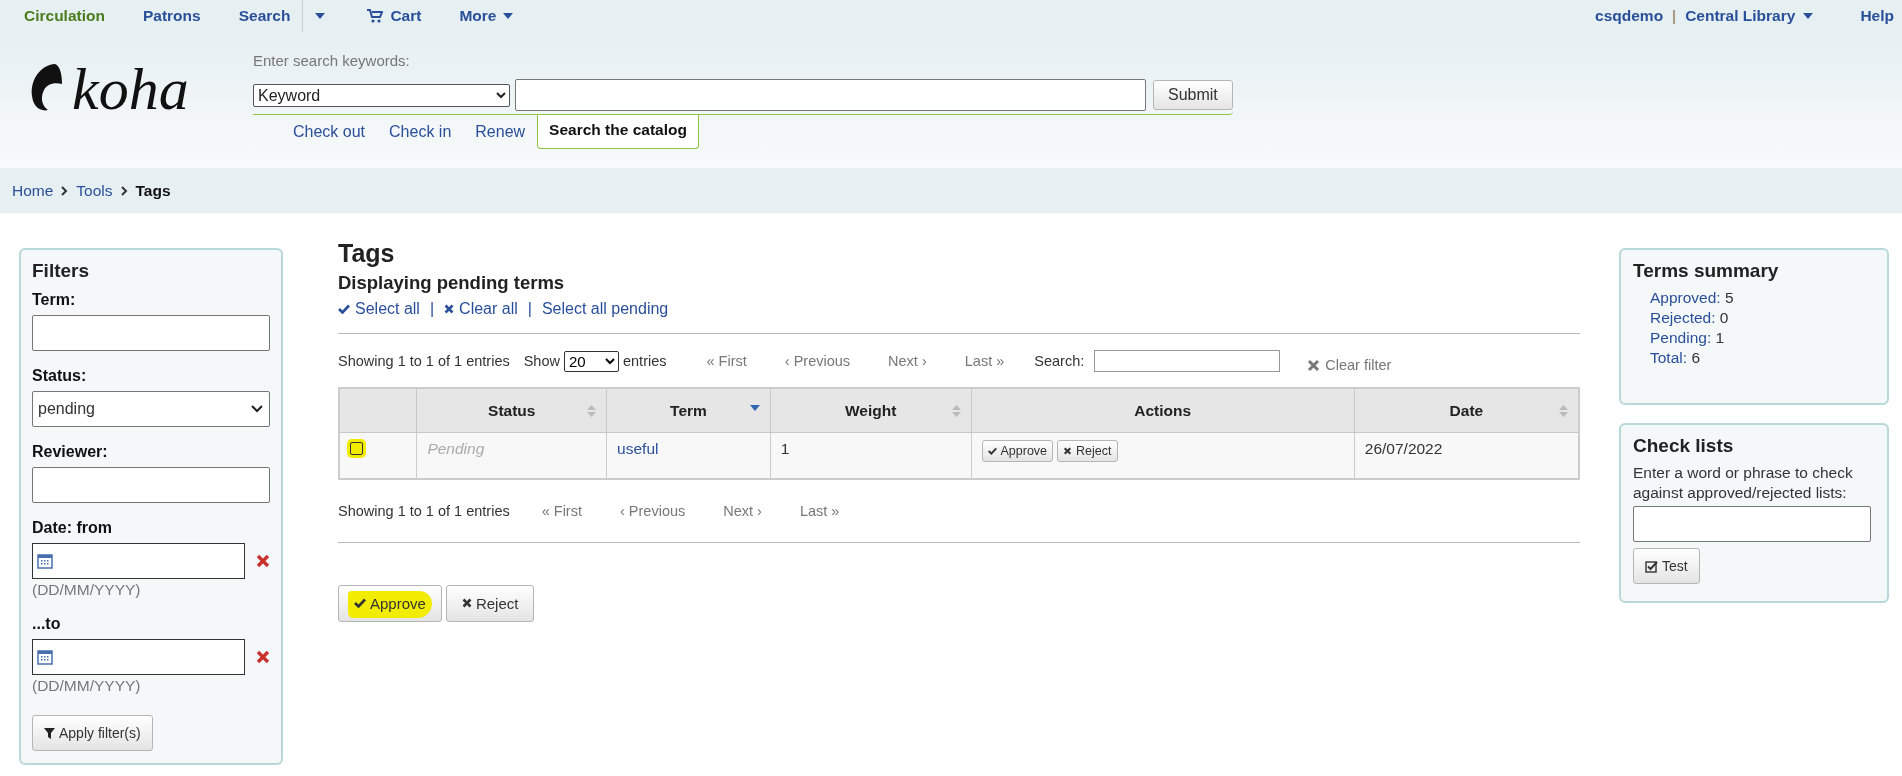 The image size is (1902, 776). Describe the element at coordinates (512, 410) in the screenshot. I see `column-header: Status` at that location.